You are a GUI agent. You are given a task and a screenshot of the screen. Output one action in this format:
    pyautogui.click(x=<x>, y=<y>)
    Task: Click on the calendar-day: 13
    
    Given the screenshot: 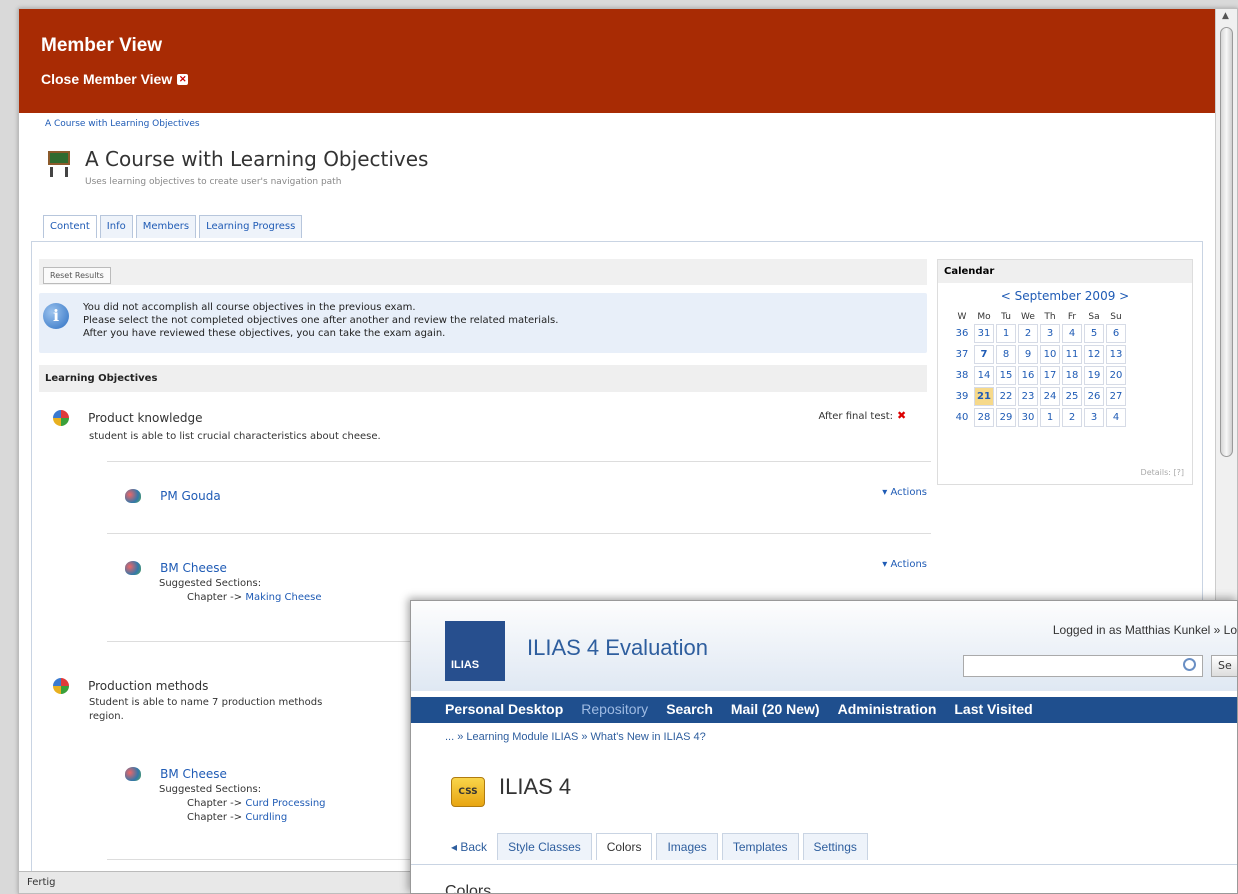 What is the action you would take?
    pyautogui.click(x=1116, y=354)
    